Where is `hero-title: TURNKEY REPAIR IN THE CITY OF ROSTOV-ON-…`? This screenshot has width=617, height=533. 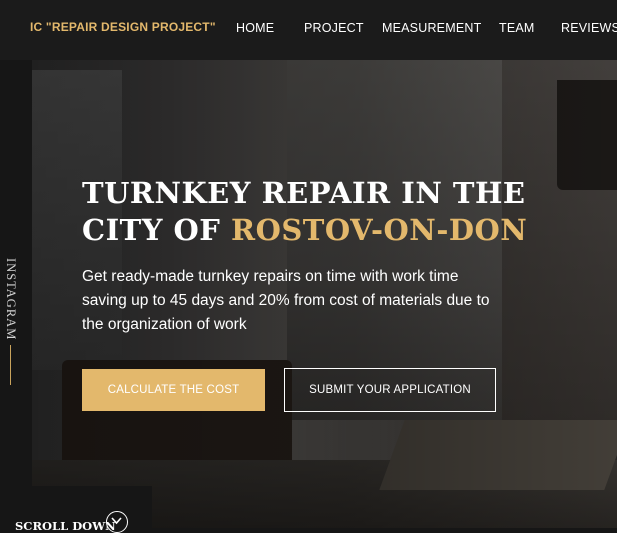
hero-title: TURNKEY REPAIR IN THE CITY OF ROSTOV-ON-… is located at coordinates (322, 212).